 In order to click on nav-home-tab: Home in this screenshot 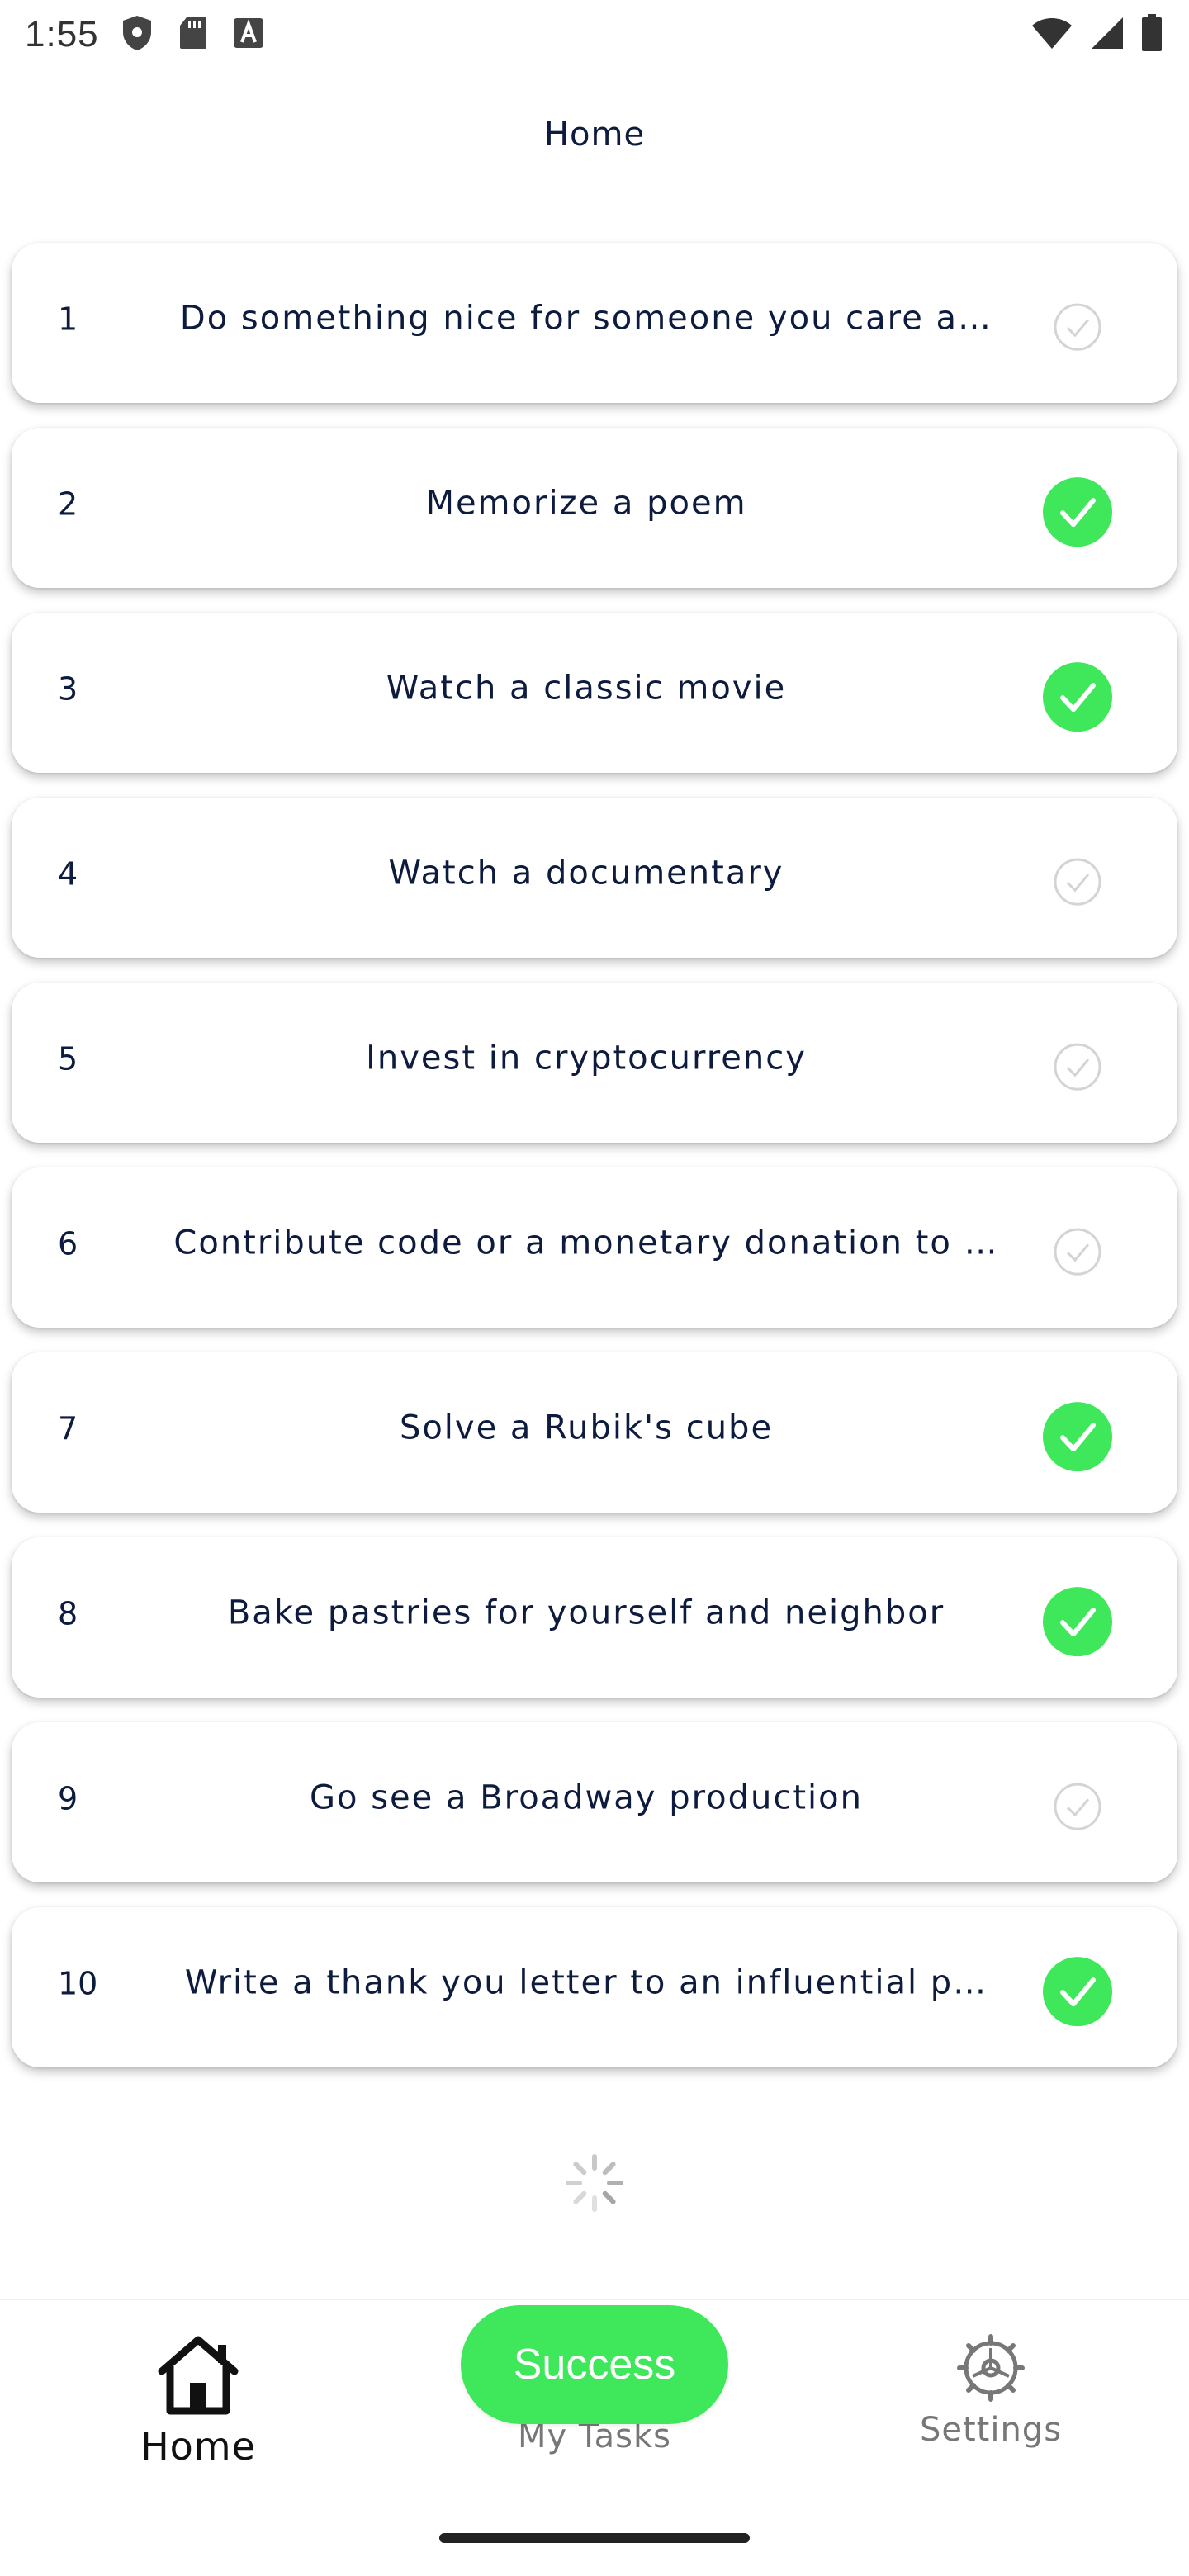, I will do `click(198, 2401)`.